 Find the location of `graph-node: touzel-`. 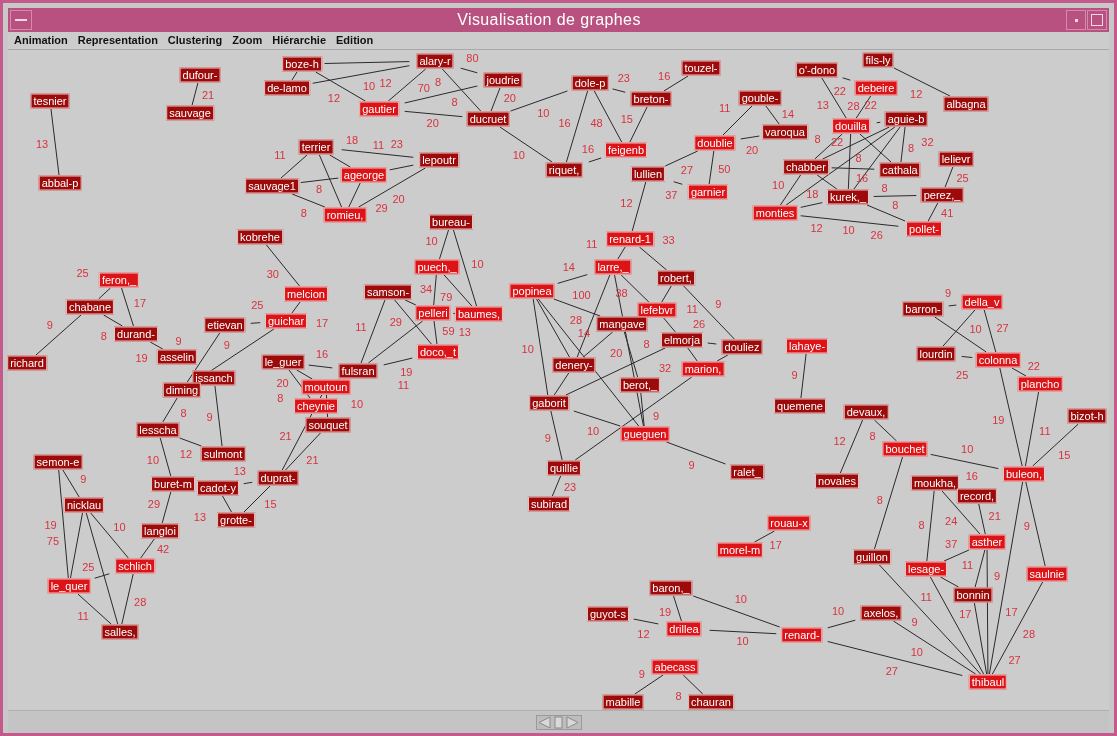

graph-node: touzel- is located at coordinates (701, 68).